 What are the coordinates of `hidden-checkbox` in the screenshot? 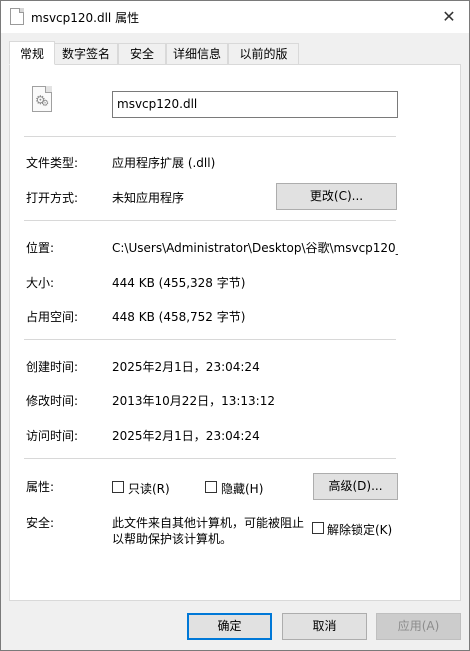 It's located at (211, 487).